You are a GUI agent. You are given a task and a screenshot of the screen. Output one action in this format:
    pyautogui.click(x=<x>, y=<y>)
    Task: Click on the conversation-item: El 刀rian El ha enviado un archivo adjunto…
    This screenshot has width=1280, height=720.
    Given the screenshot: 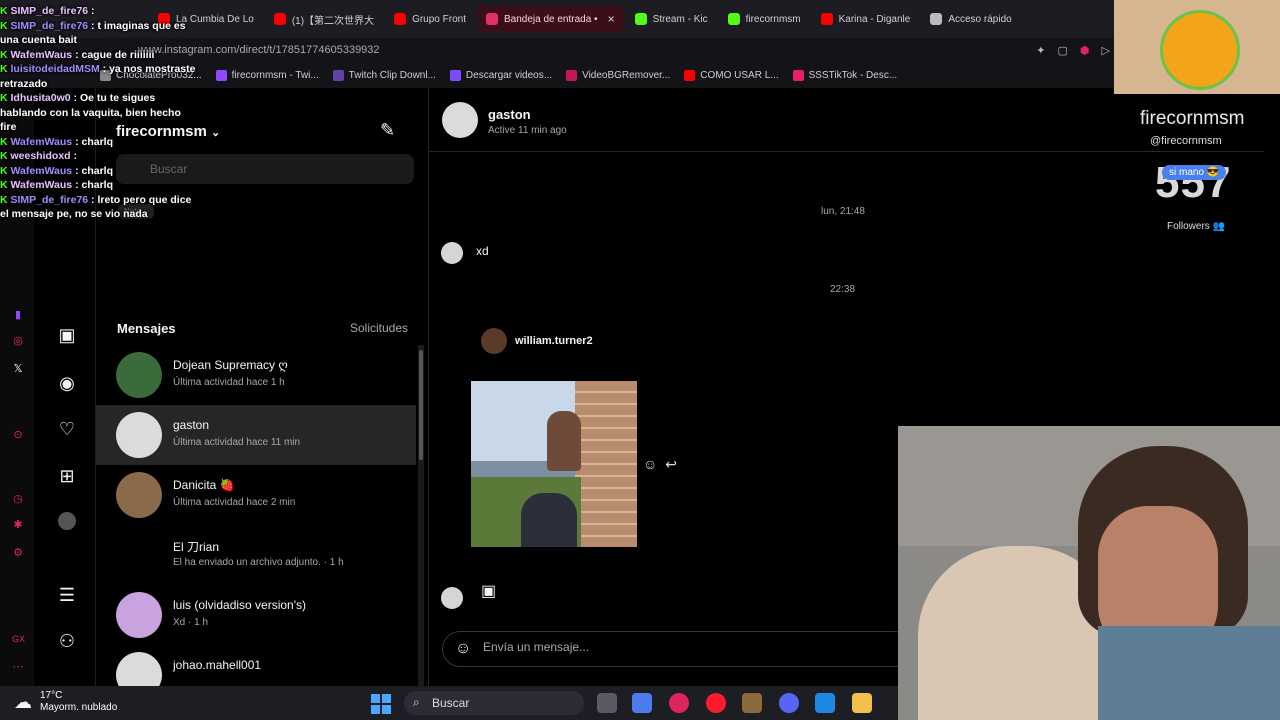 What is the action you would take?
    pyautogui.click(x=256, y=555)
    